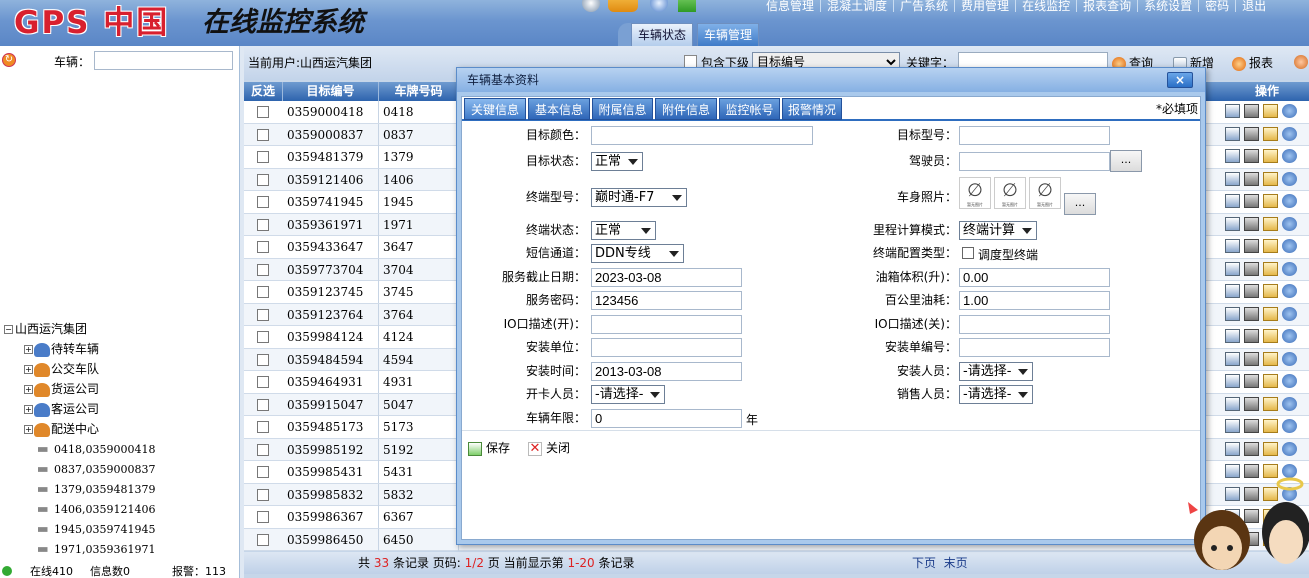 The image size is (1309, 578). Describe the element at coordinates (1034, 324) in the screenshot. I see `io-close-input` at that location.